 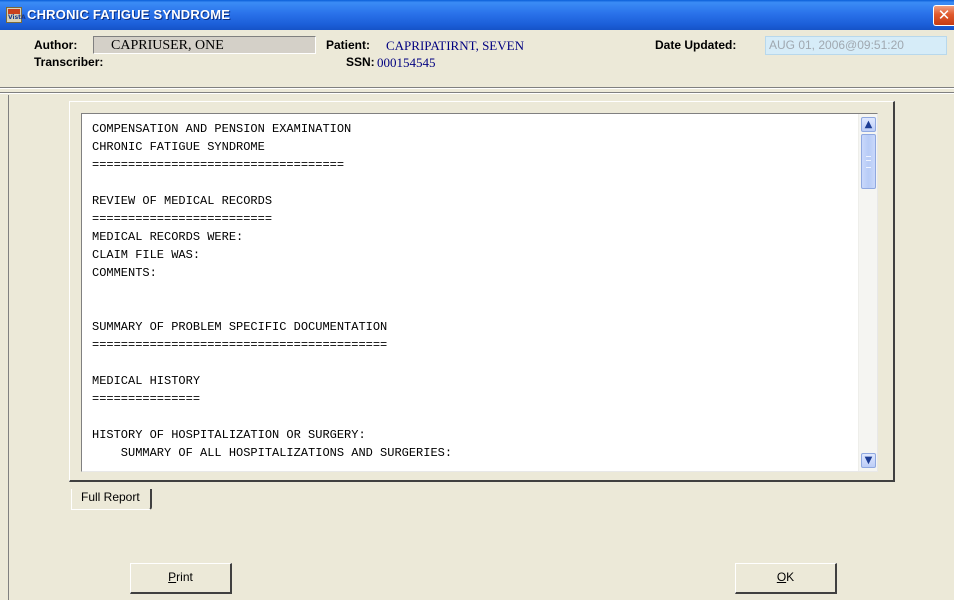 What do you see at coordinates (867, 292) in the screenshot?
I see `report-scrollbar: ▲ ▼` at bounding box center [867, 292].